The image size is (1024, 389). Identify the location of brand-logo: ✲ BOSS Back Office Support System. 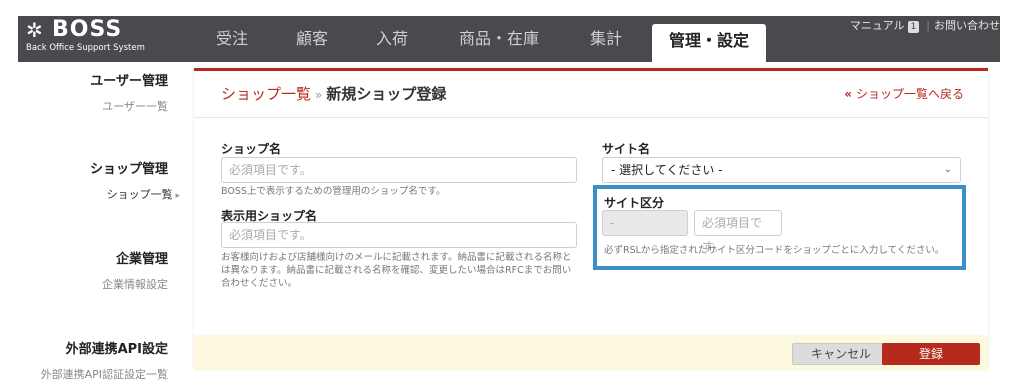
(109, 38).